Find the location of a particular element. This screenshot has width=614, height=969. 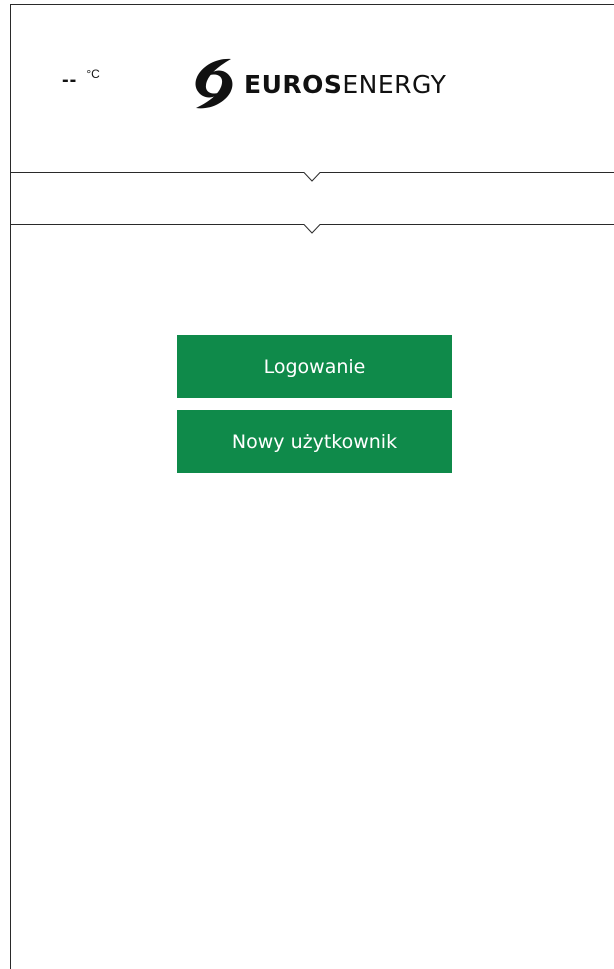

temperature-value: -- is located at coordinates (70, 80).